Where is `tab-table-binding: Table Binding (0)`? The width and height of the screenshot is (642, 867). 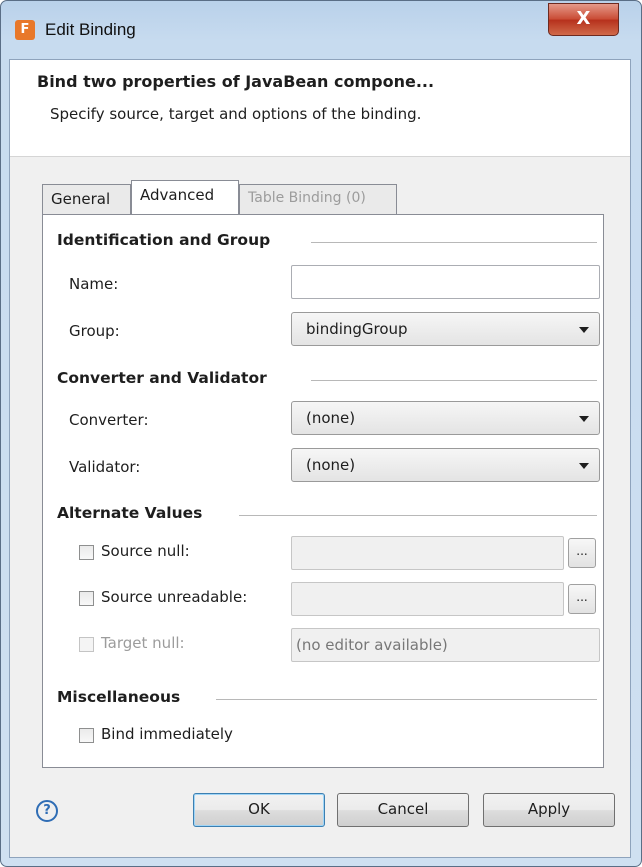
tab-table-binding: Table Binding (0) is located at coordinates (318, 199).